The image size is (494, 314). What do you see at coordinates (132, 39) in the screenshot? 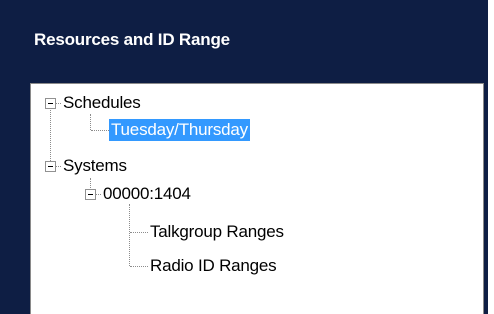
I see `panel-title: Resources and ID Range` at bounding box center [132, 39].